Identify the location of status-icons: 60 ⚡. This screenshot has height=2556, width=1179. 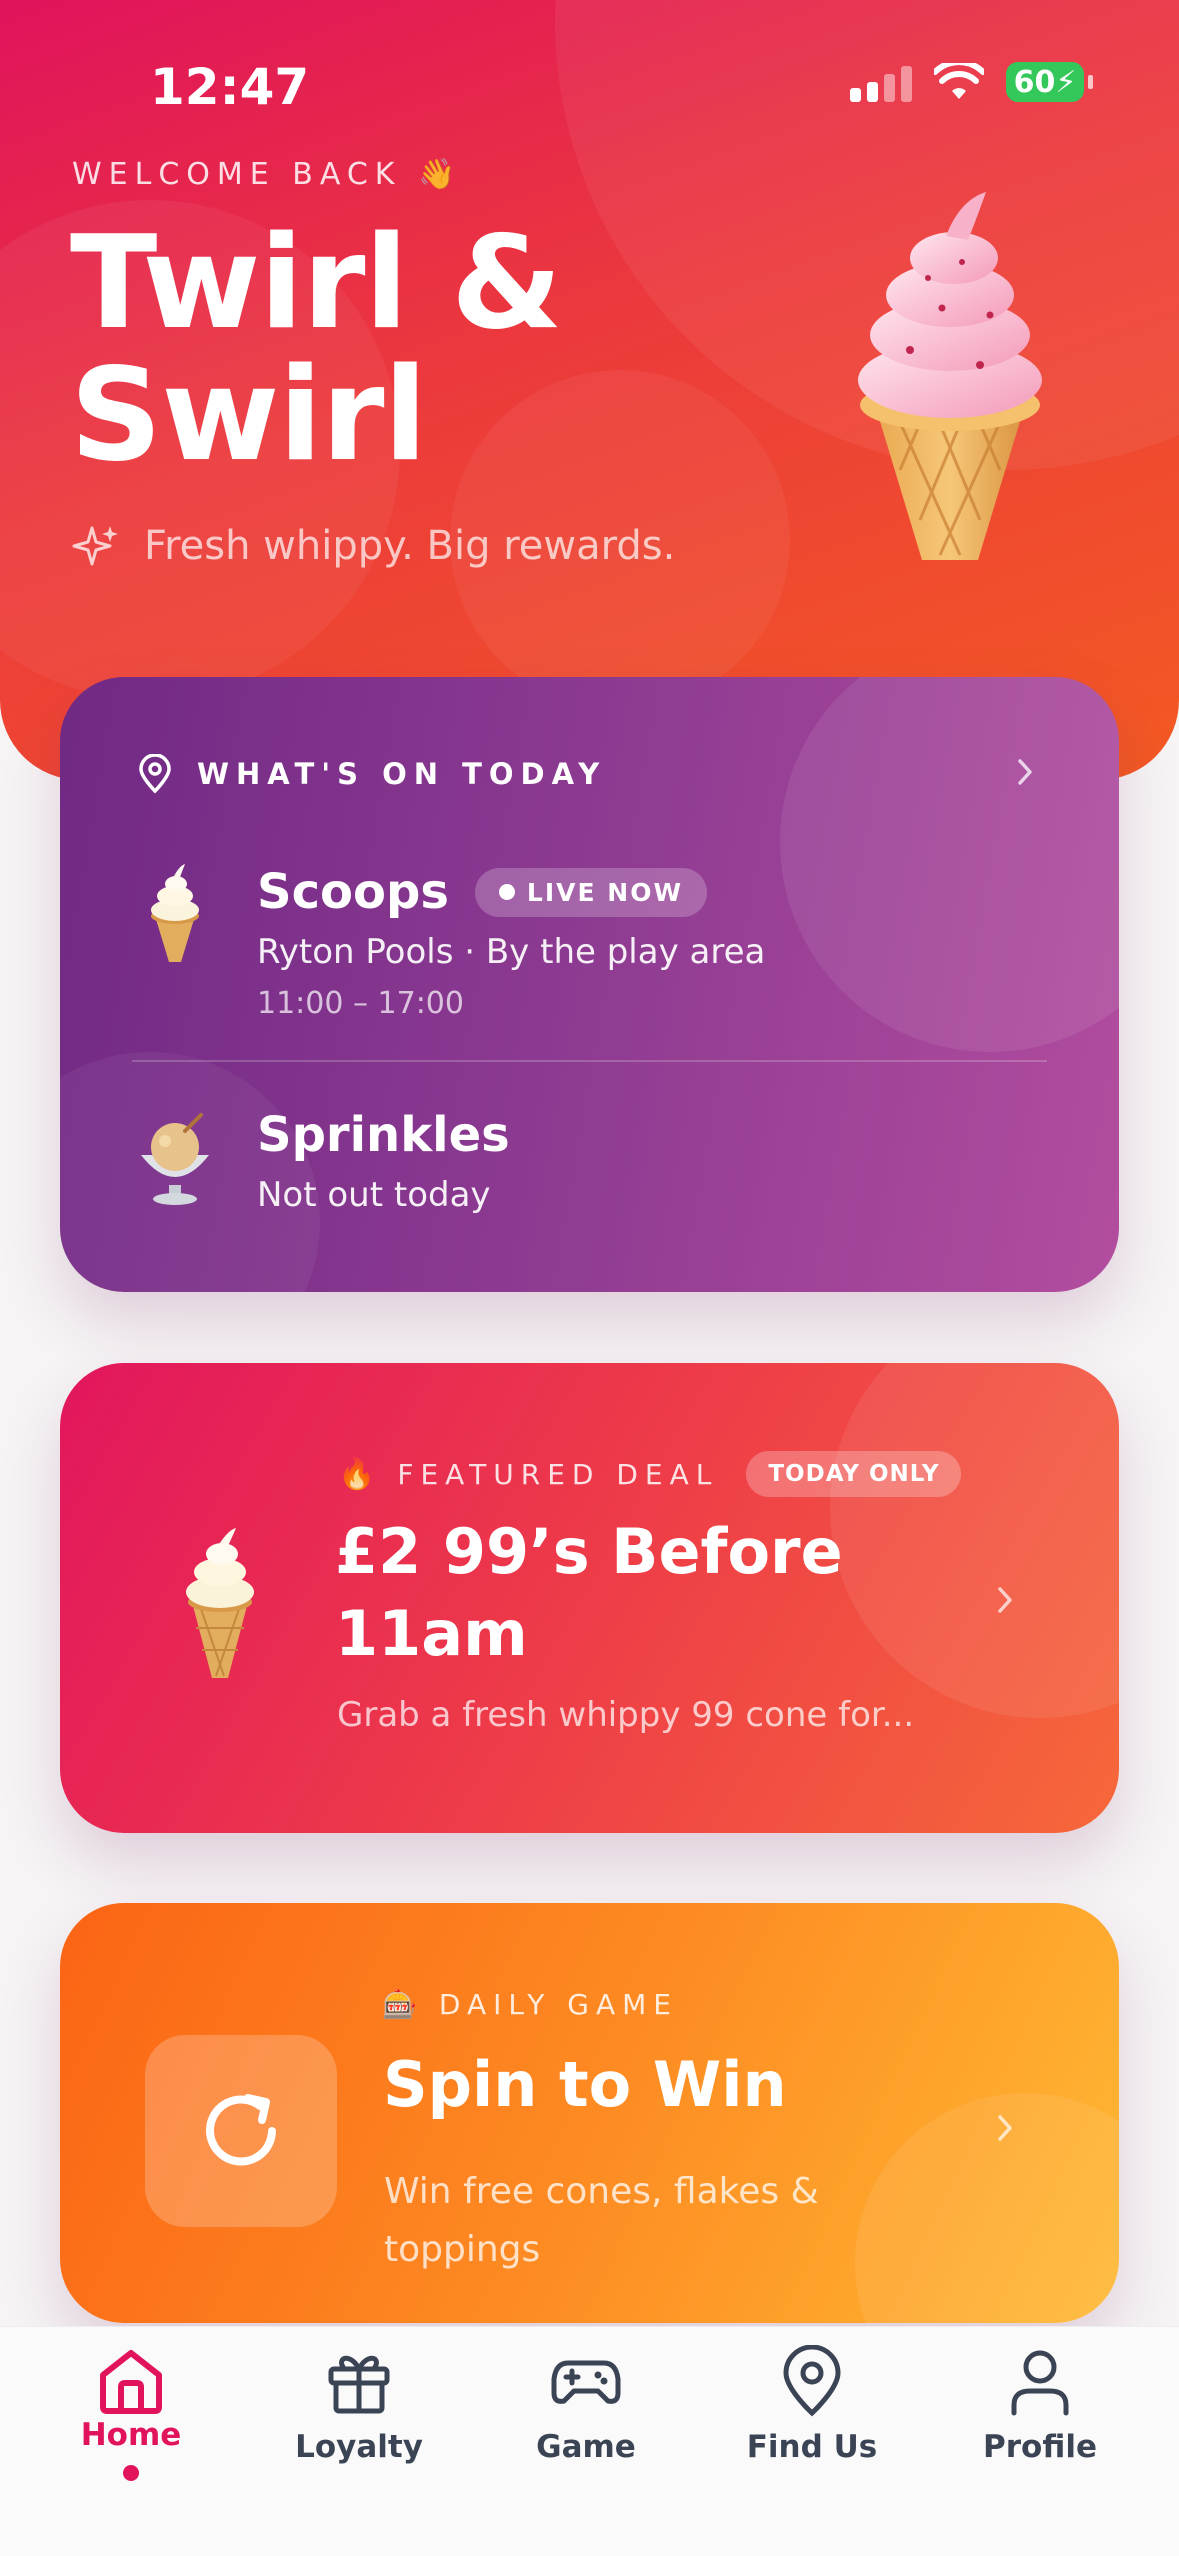
(971, 82).